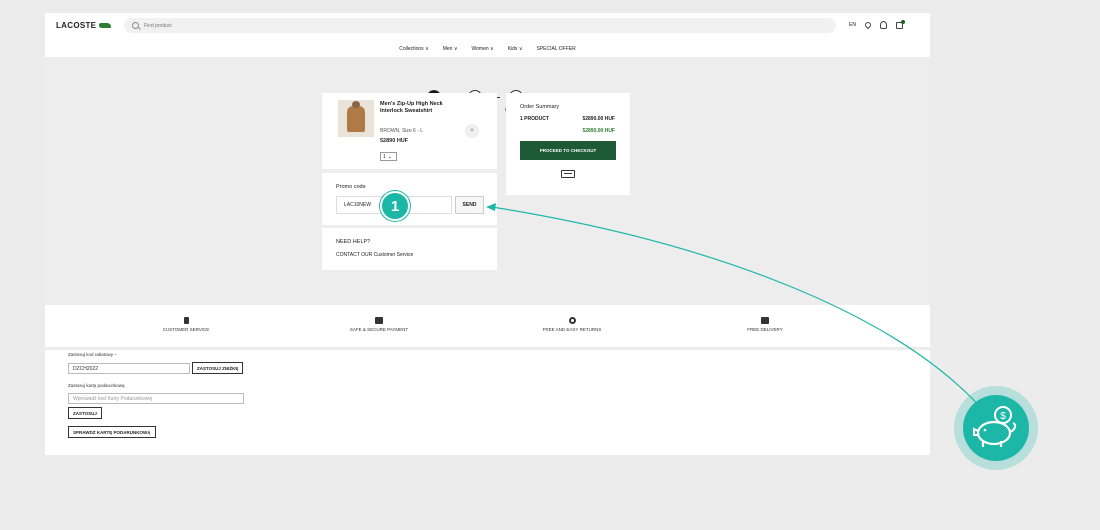 The image size is (1100, 530). Describe the element at coordinates (868, 25) in the screenshot. I see `store-locator-icon` at that location.